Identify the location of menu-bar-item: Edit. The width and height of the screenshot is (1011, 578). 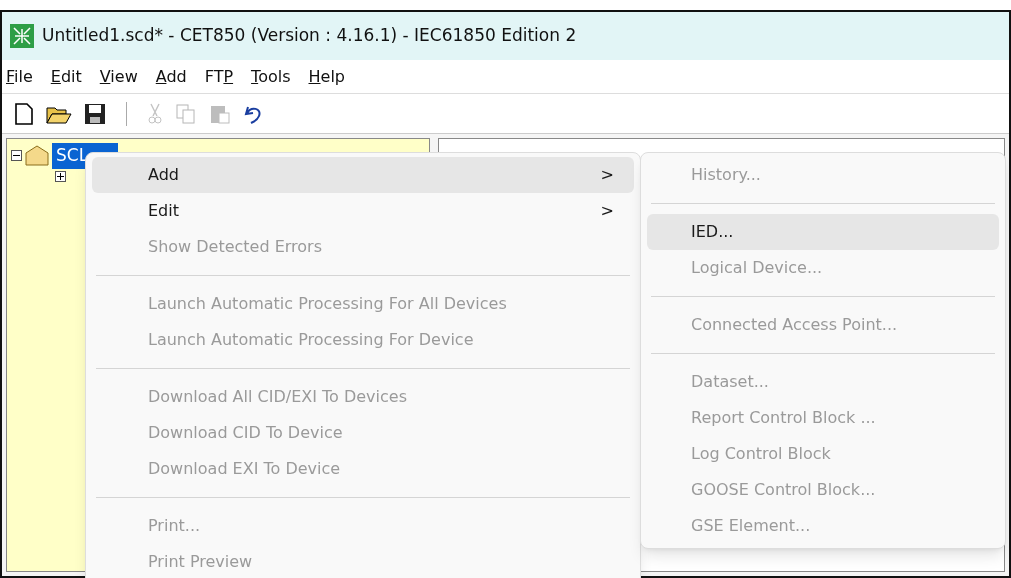
(66, 76).